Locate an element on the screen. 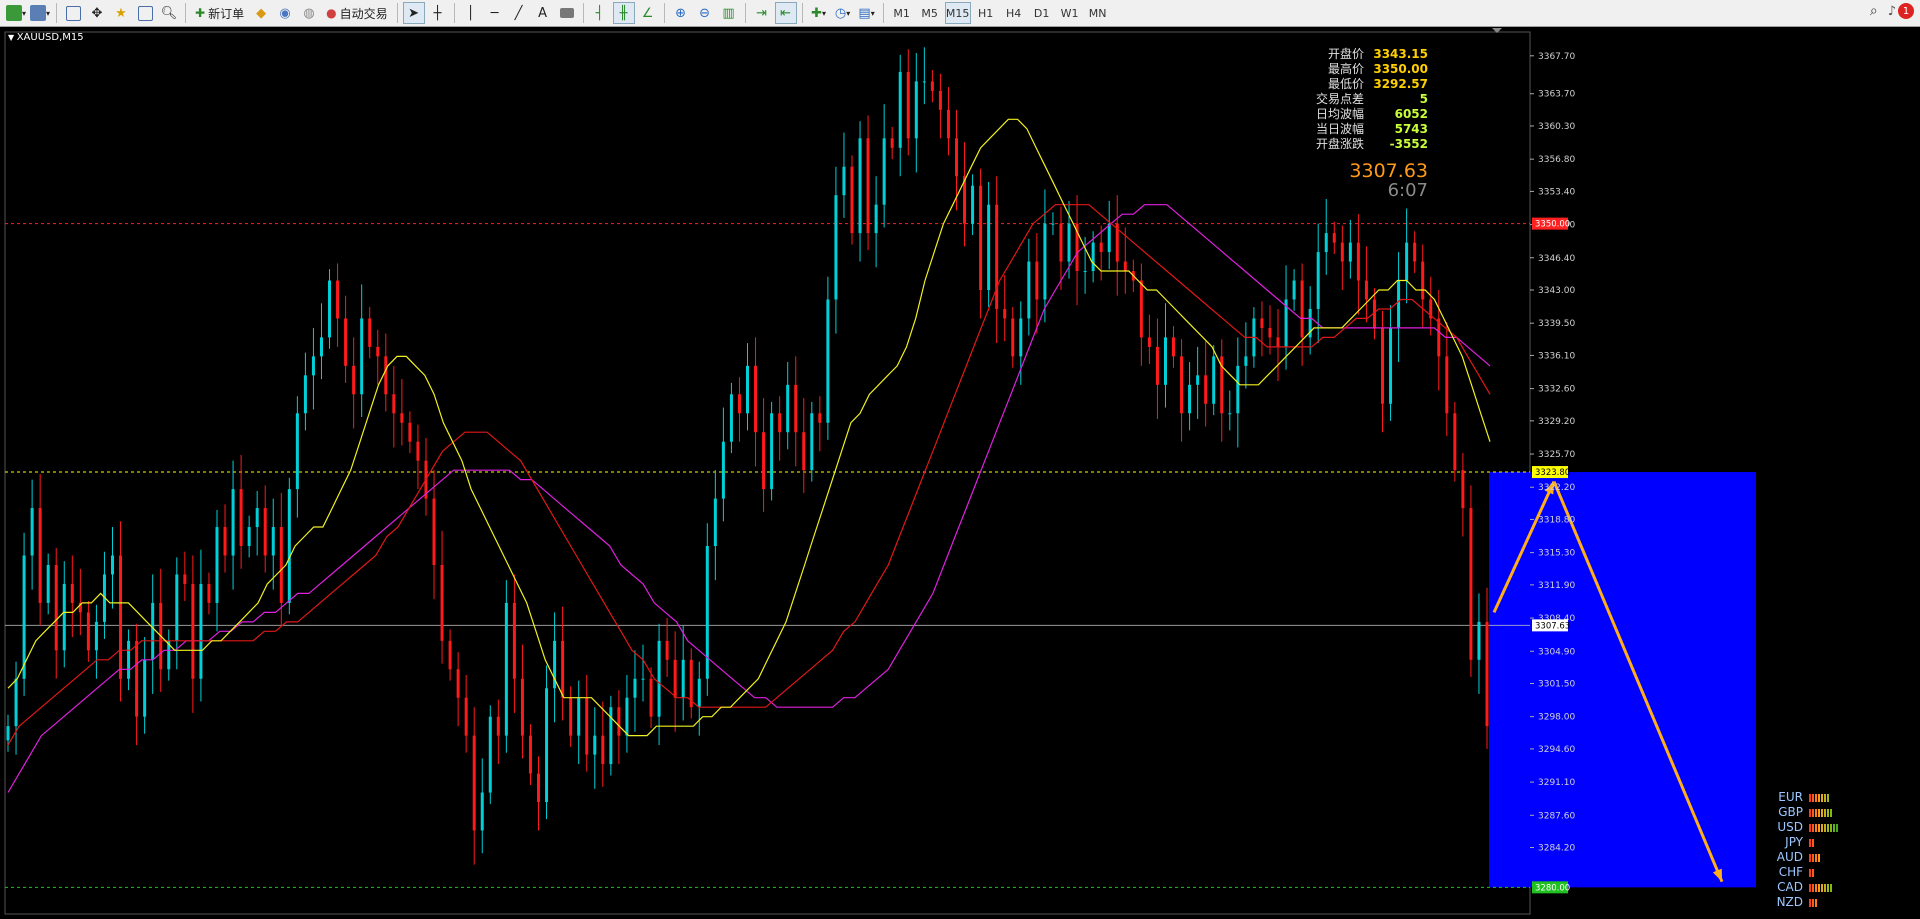 The width and height of the screenshot is (1920, 919). templates-button: ▤ ▾ is located at coordinates (867, 13).